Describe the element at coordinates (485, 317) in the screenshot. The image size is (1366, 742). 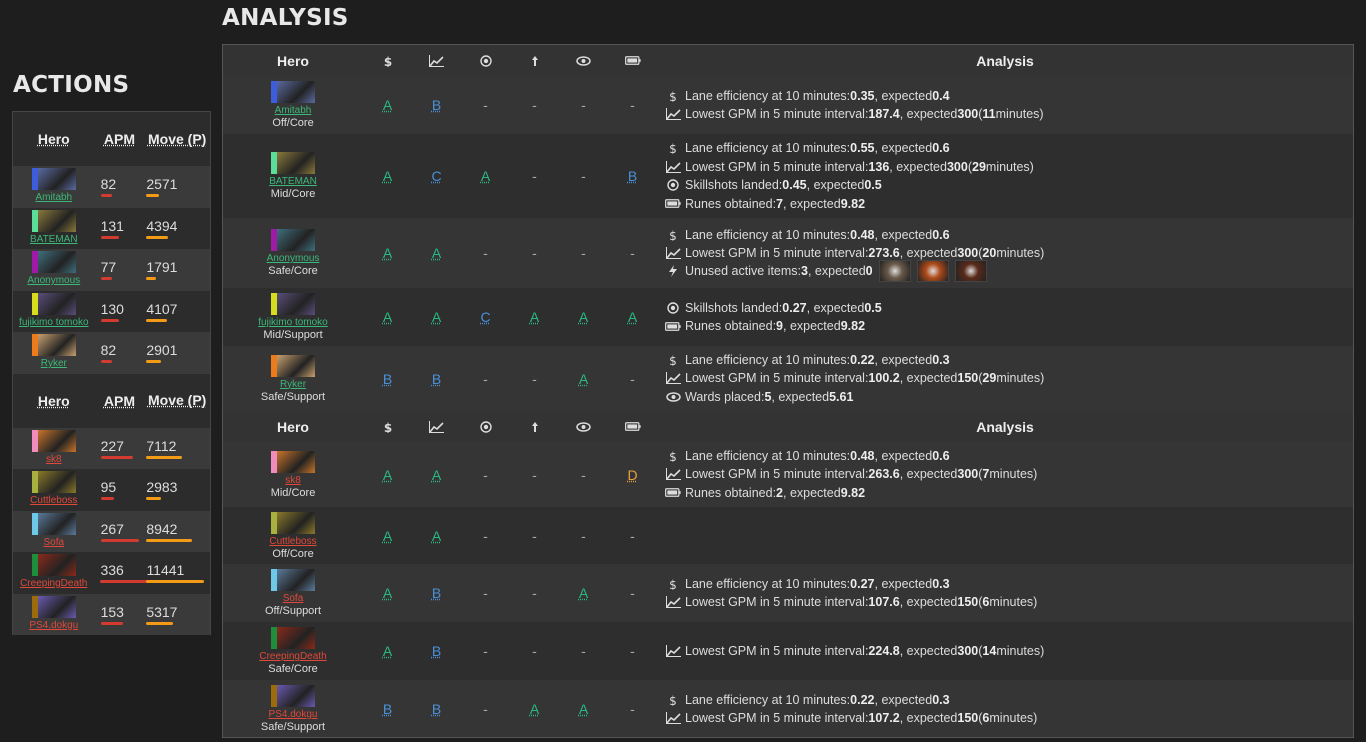
I see `grade-target: C` at that location.